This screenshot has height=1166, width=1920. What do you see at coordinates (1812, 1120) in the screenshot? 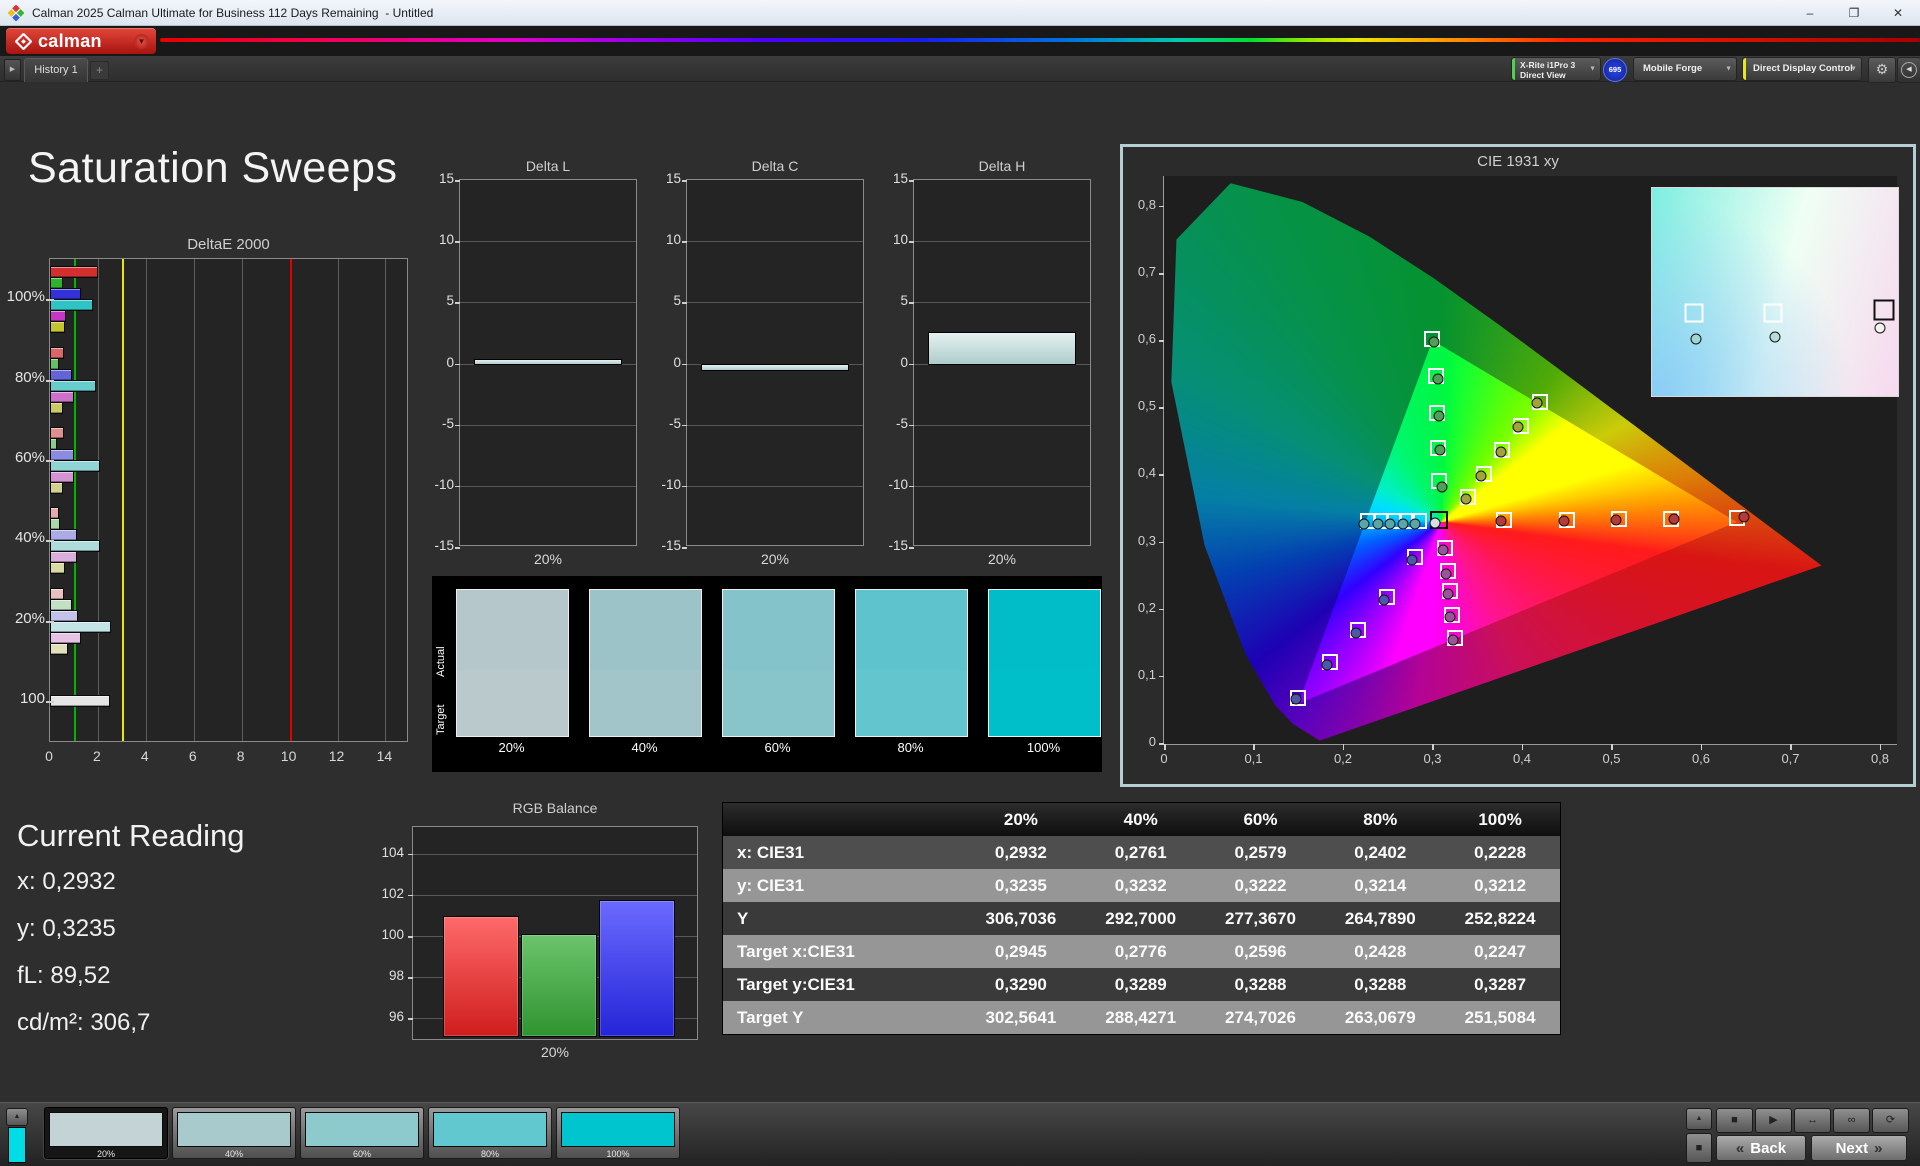
I see `transport-step-button: ↔` at bounding box center [1812, 1120].